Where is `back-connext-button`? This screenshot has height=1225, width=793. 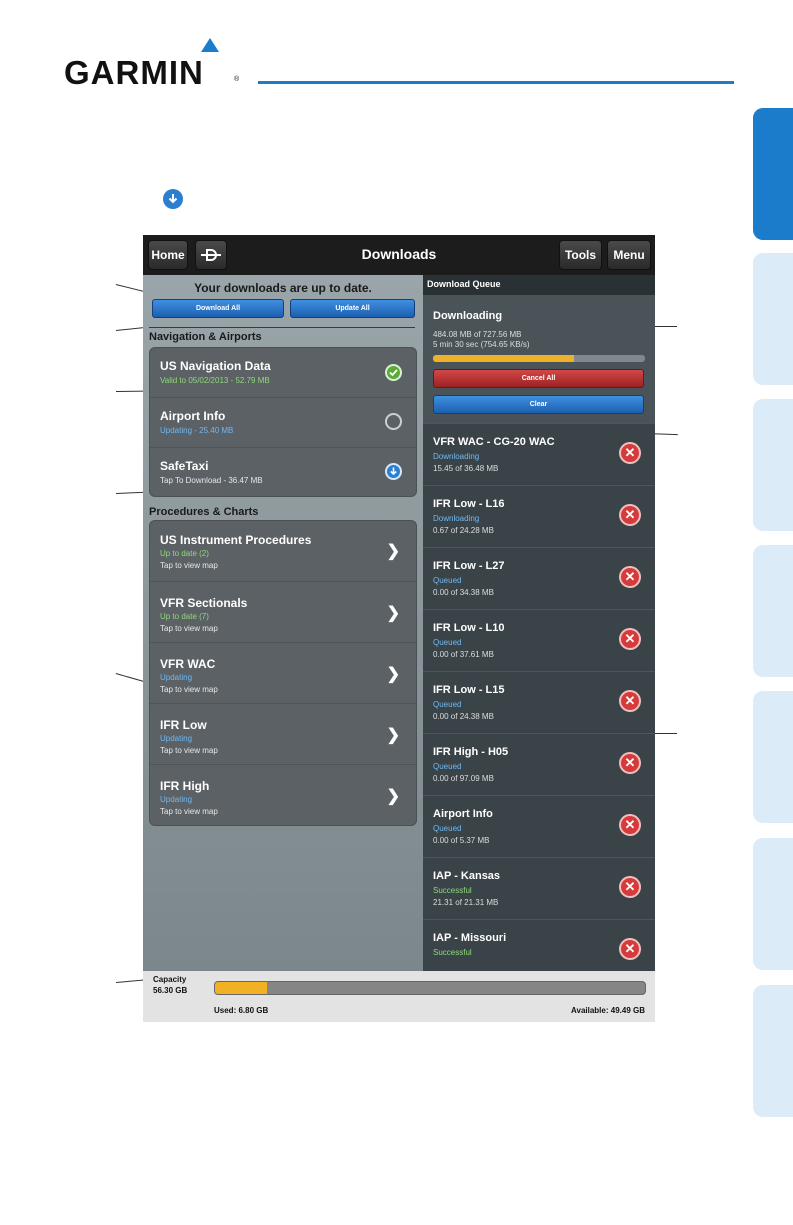 back-connext-button is located at coordinates (211, 255).